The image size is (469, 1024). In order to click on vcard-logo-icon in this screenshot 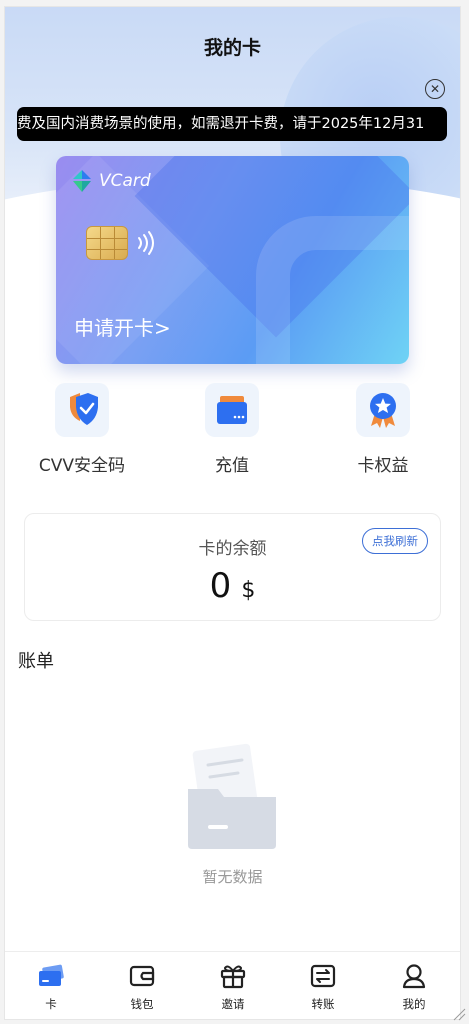, I will do `click(82, 181)`.